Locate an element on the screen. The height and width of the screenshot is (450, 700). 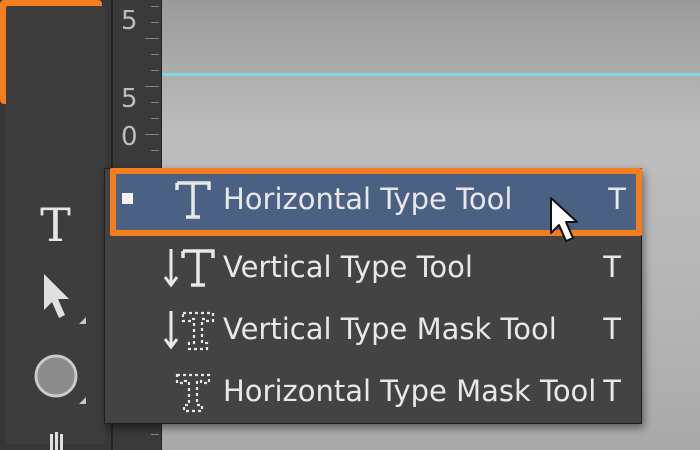
menu-item-label: Vertical Type Tool is located at coordinates (348, 267).